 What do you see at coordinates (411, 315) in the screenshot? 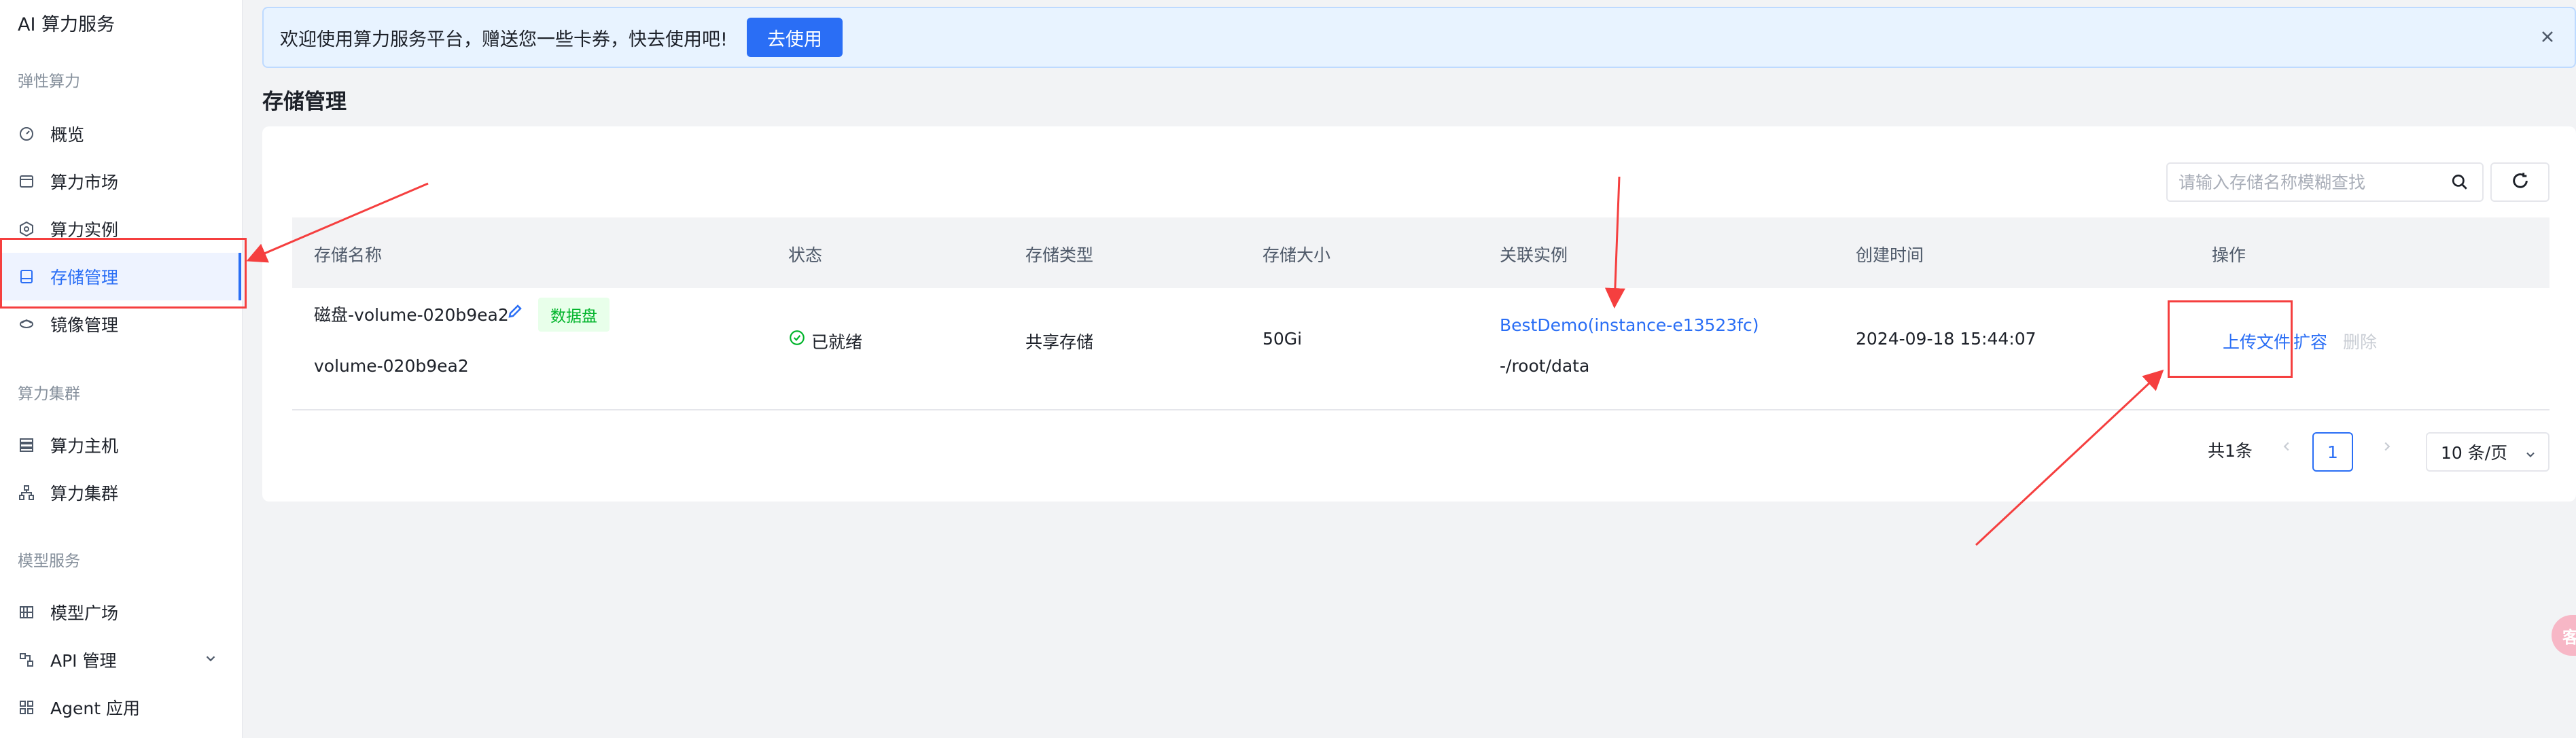
I see `storage-name: 磁盘-volume-020b9ea2` at bounding box center [411, 315].